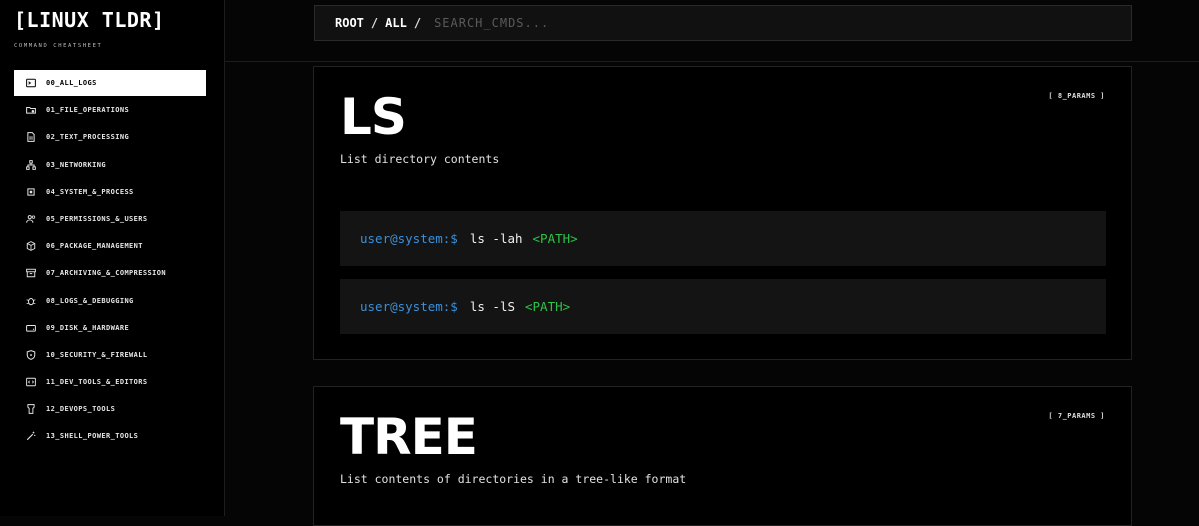 This screenshot has width=1199, height=526. I want to click on sidebar-item: 12_DEVOPS_TOOLS, so click(110, 409).